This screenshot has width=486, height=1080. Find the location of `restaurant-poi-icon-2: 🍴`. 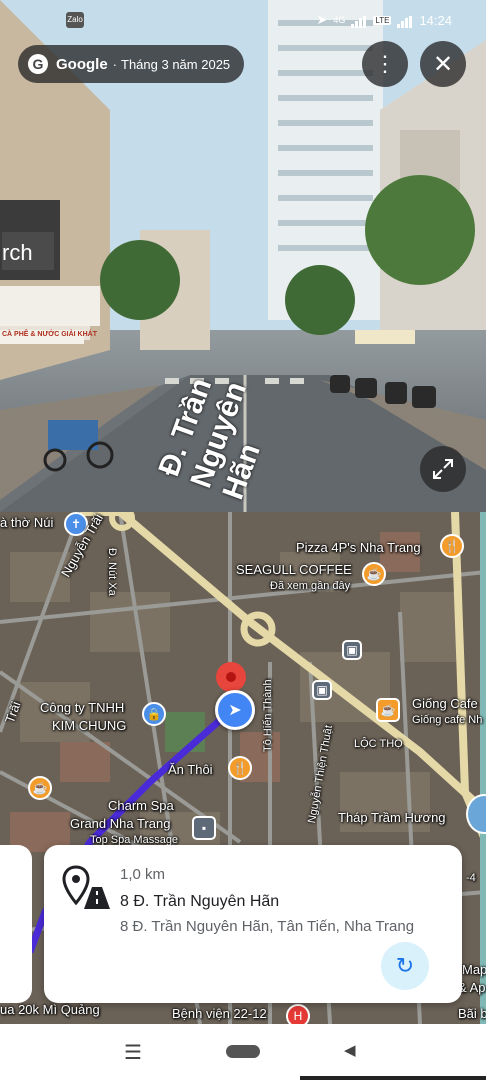

restaurant-poi-icon-2: 🍴 is located at coordinates (240, 768).